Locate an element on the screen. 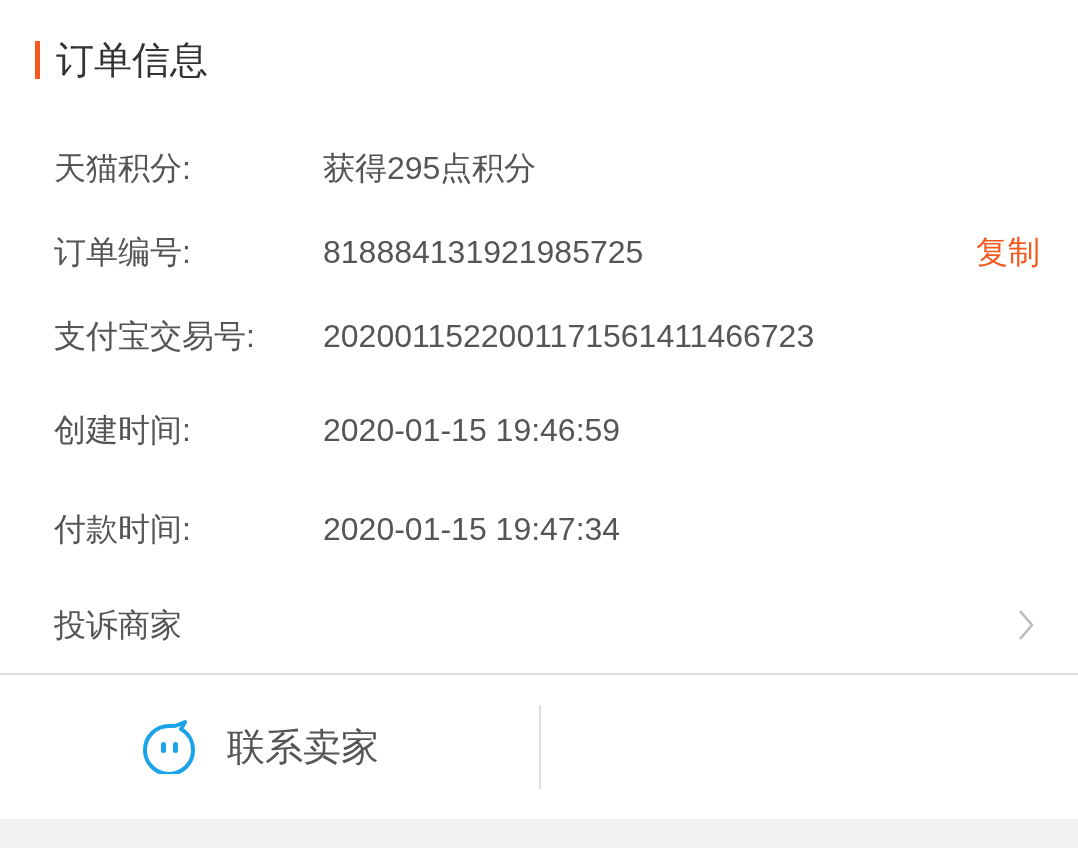  info-value: 2020-01-15 19:47:34 is located at coordinates (472, 529).